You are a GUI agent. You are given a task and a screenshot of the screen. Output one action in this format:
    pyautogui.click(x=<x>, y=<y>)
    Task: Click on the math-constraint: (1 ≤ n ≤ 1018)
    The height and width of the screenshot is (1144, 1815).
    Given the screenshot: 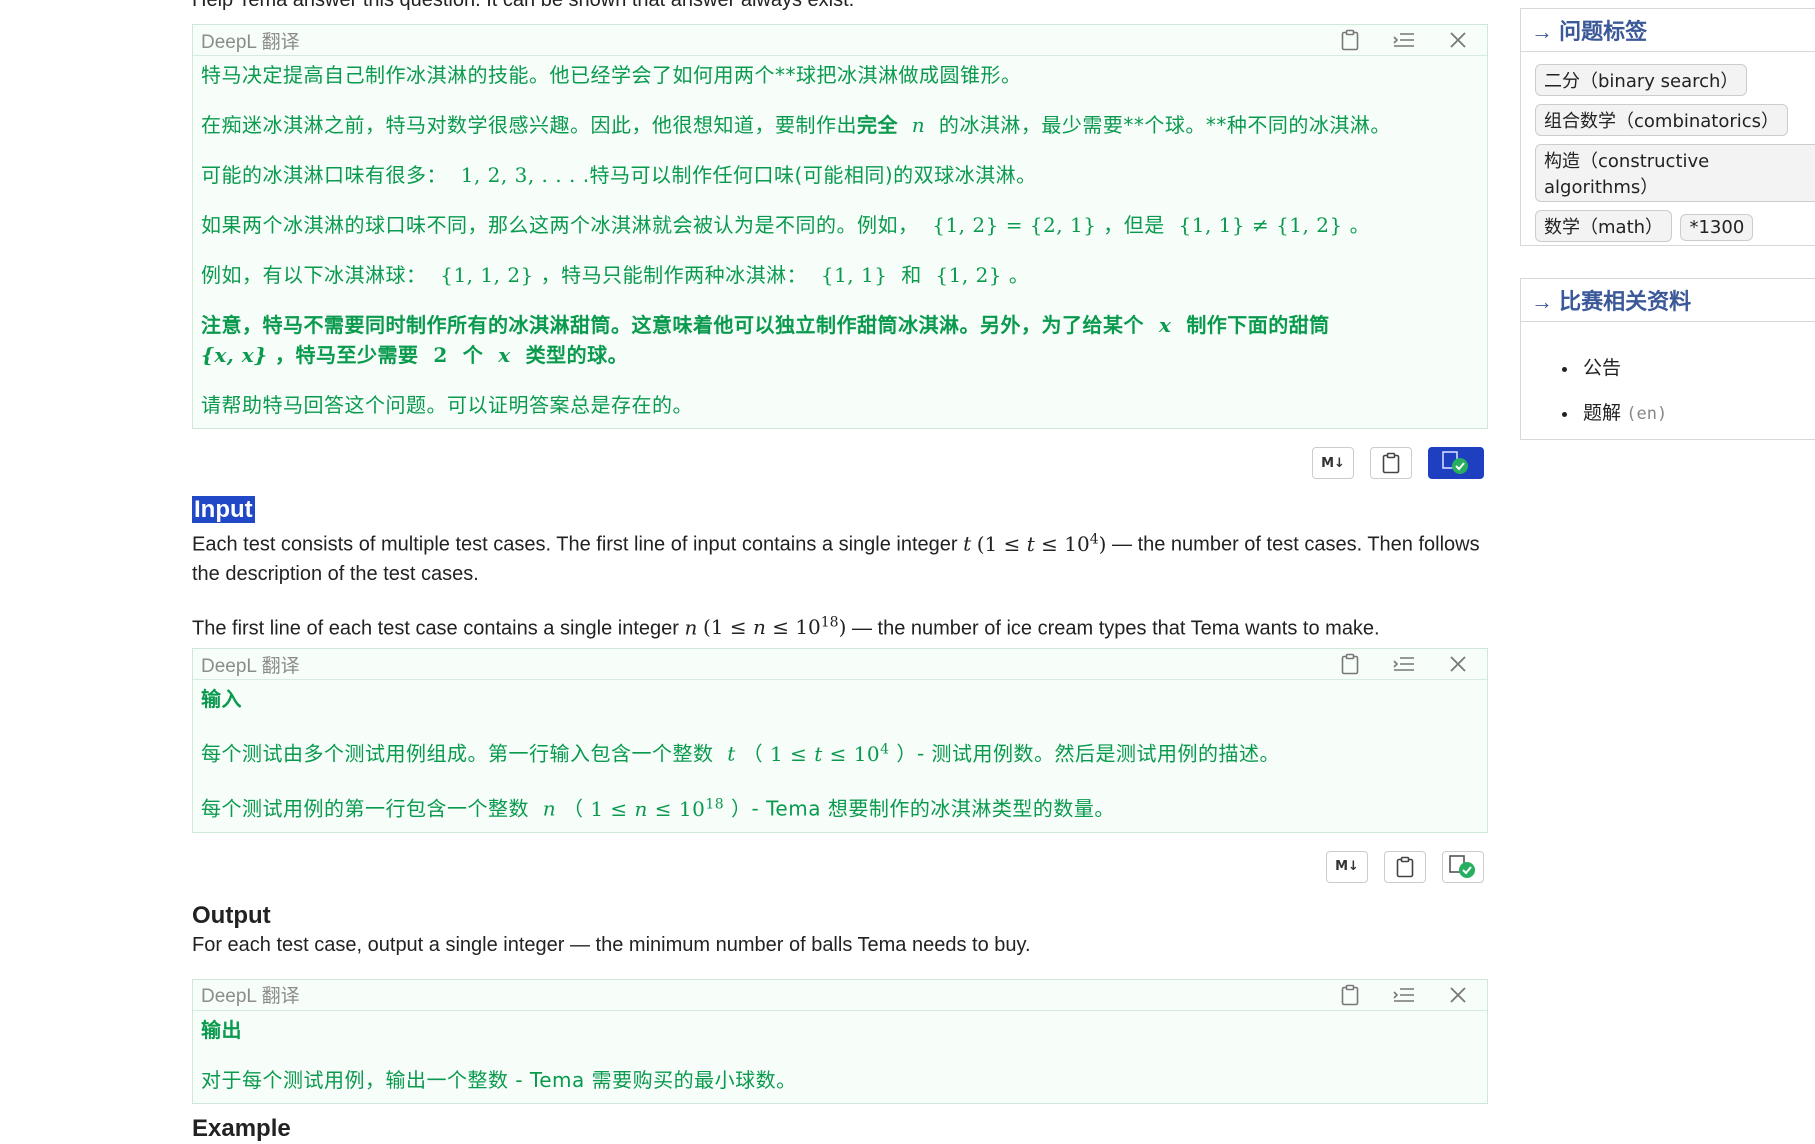 What is the action you would take?
    pyautogui.click(x=774, y=627)
    